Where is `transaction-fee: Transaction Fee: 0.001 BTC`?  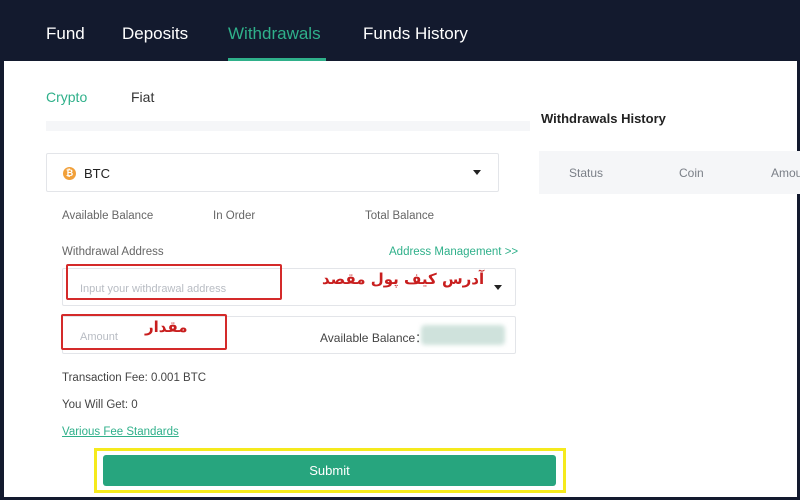
transaction-fee: Transaction Fee: 0.001 BTC is located at coordinates (134, 378).